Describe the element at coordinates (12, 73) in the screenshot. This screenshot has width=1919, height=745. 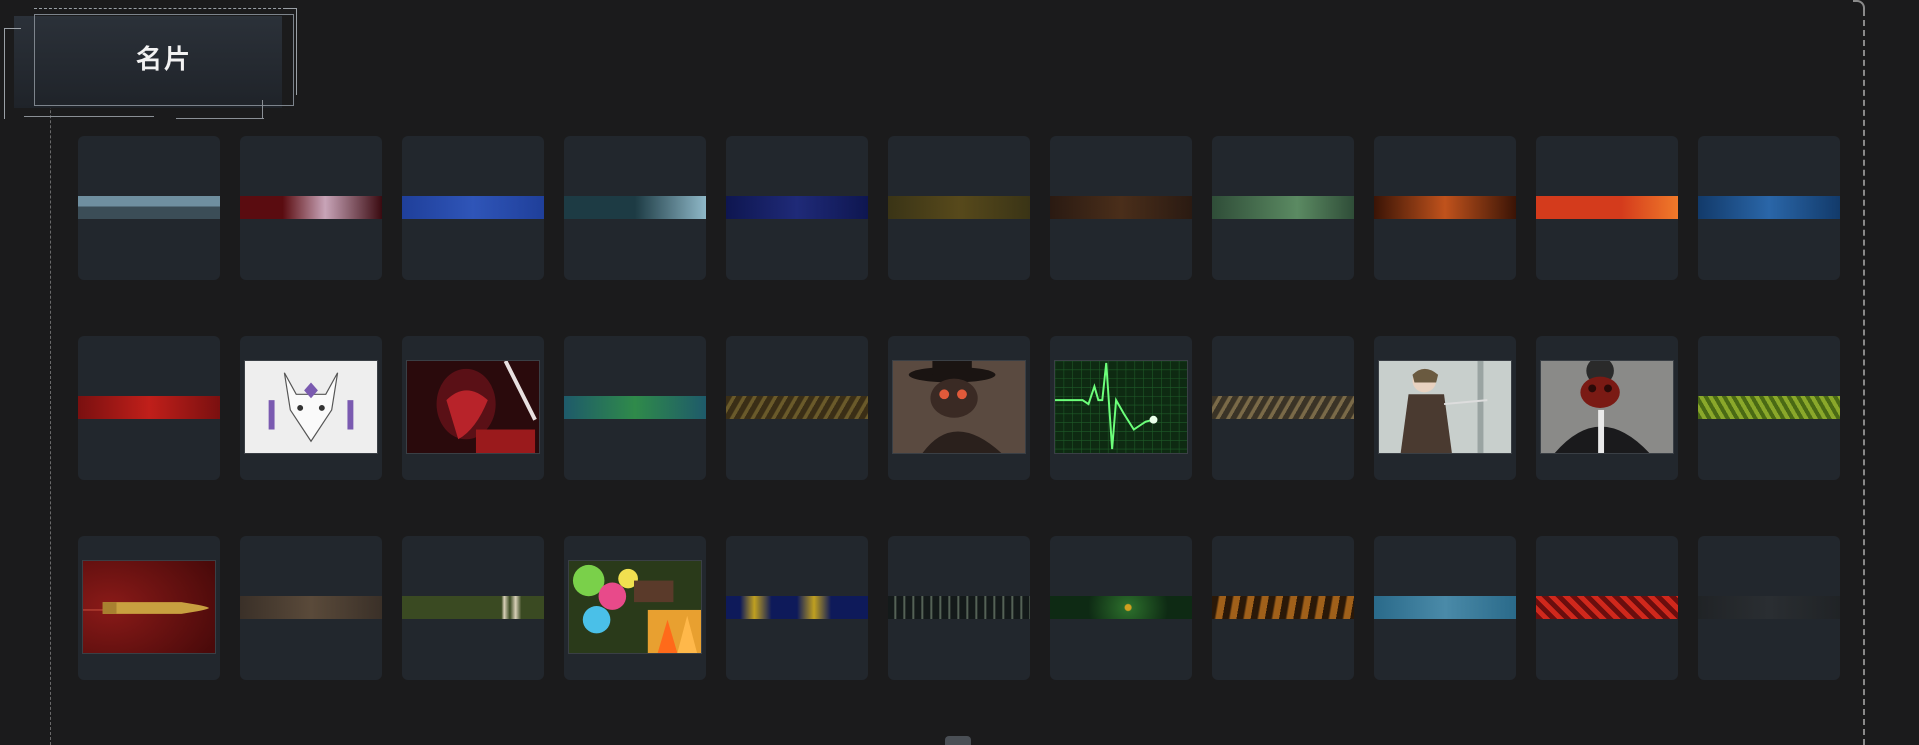
I see `title-bracket` at that location.